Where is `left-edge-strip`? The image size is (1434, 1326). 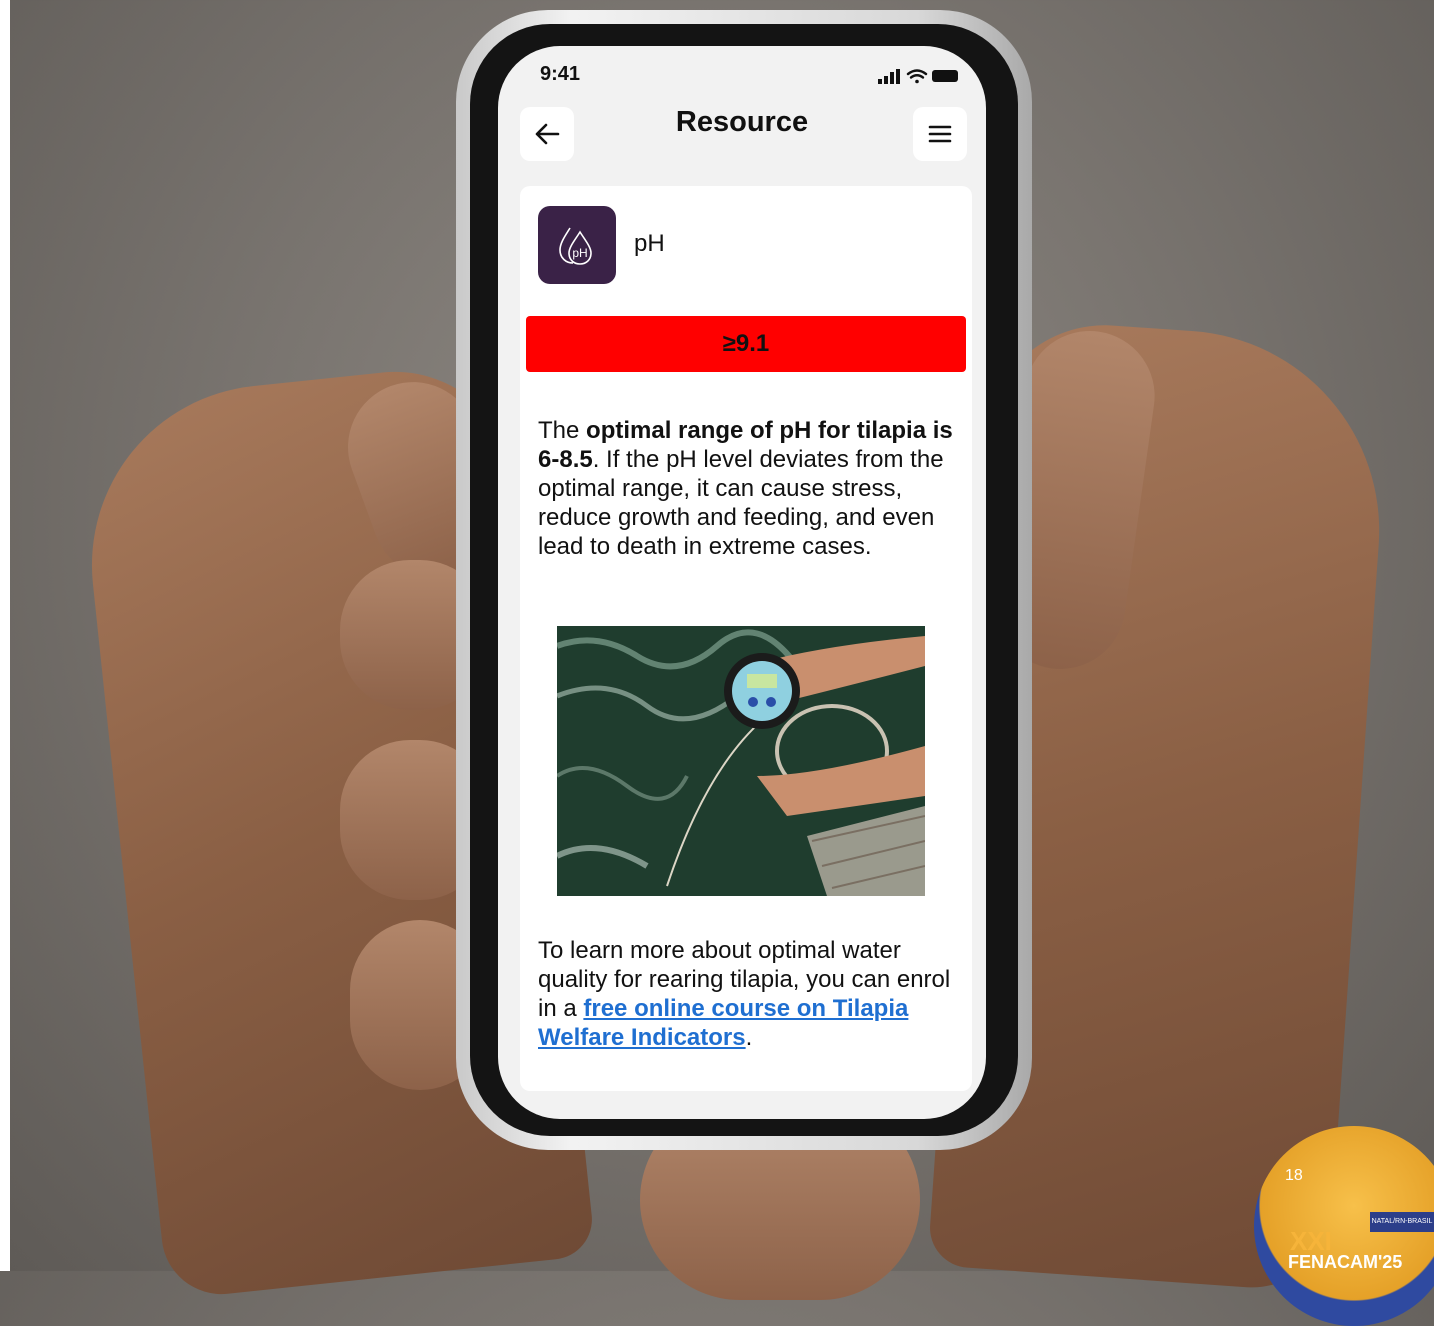
left-edge-strip is located at coordinates (5, 635).